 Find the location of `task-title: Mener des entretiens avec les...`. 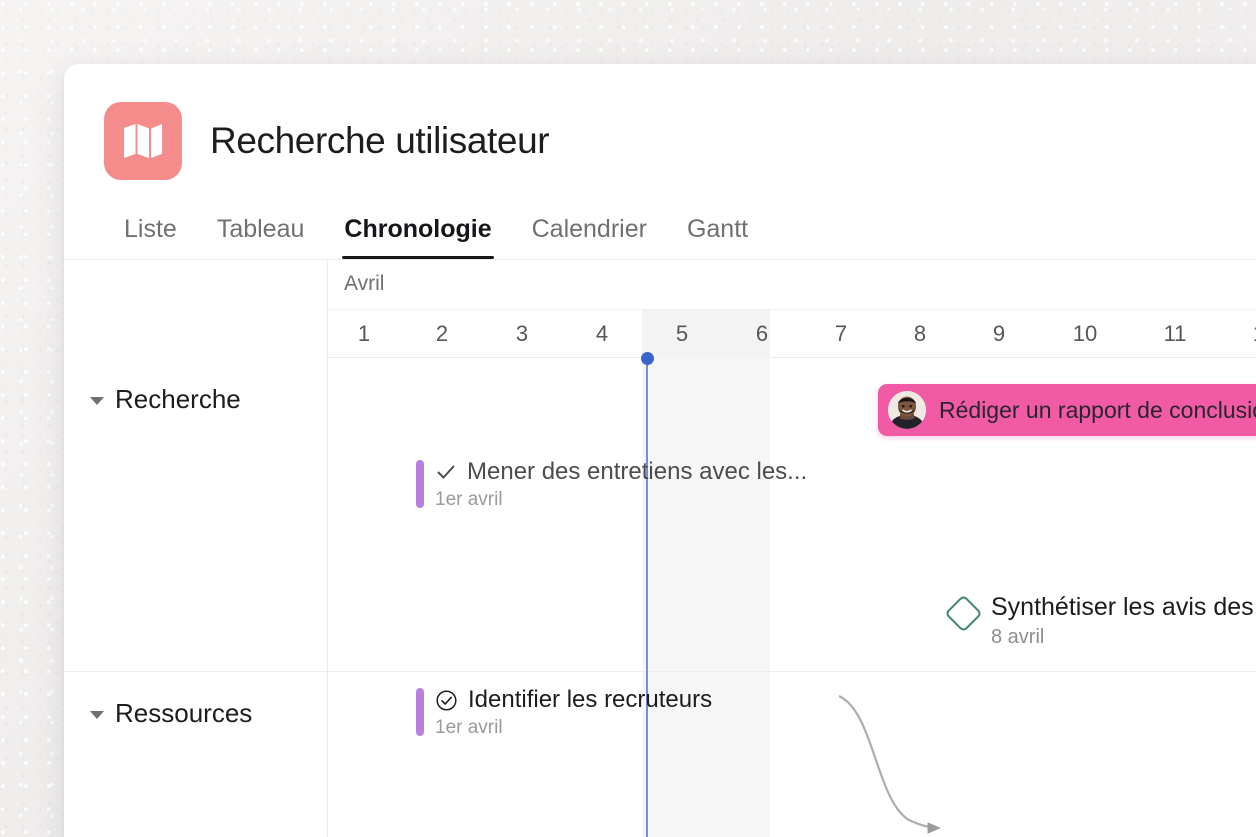

task-title: Mener des entretiens avec les... is located at coordinates (637, 471).